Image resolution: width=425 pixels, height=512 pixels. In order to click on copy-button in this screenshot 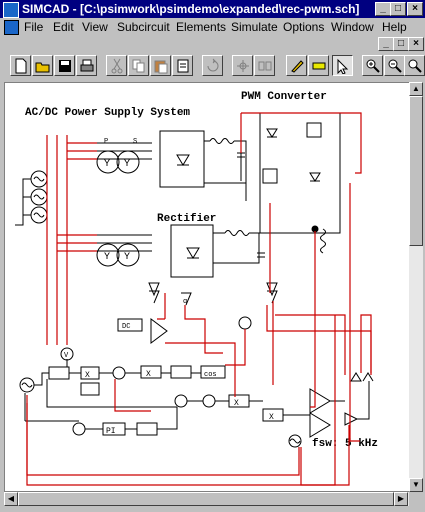, I will do `click(138, 65)`.